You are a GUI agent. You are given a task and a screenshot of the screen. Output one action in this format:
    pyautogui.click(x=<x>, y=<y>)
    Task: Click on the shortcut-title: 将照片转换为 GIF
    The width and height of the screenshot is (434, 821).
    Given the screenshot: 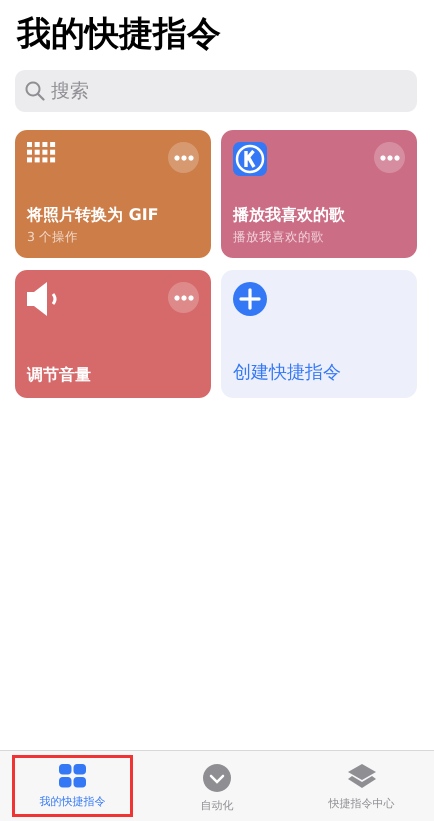 What is the action you would take?
    pyautogui.click(x=93, y=215)
    